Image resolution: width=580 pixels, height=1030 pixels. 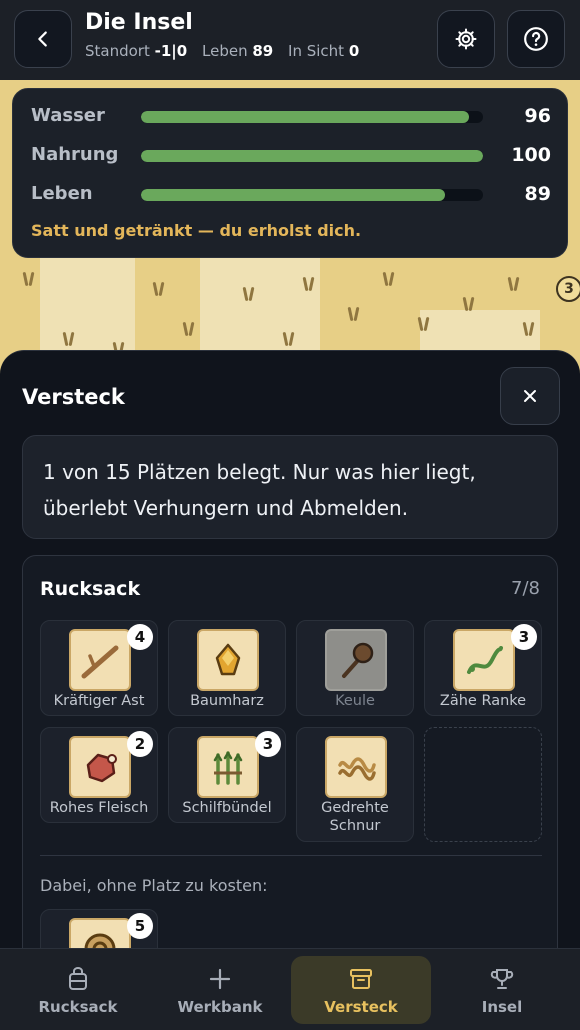 I want to click on free-item-slot: 5, so click(x=99, y=929).